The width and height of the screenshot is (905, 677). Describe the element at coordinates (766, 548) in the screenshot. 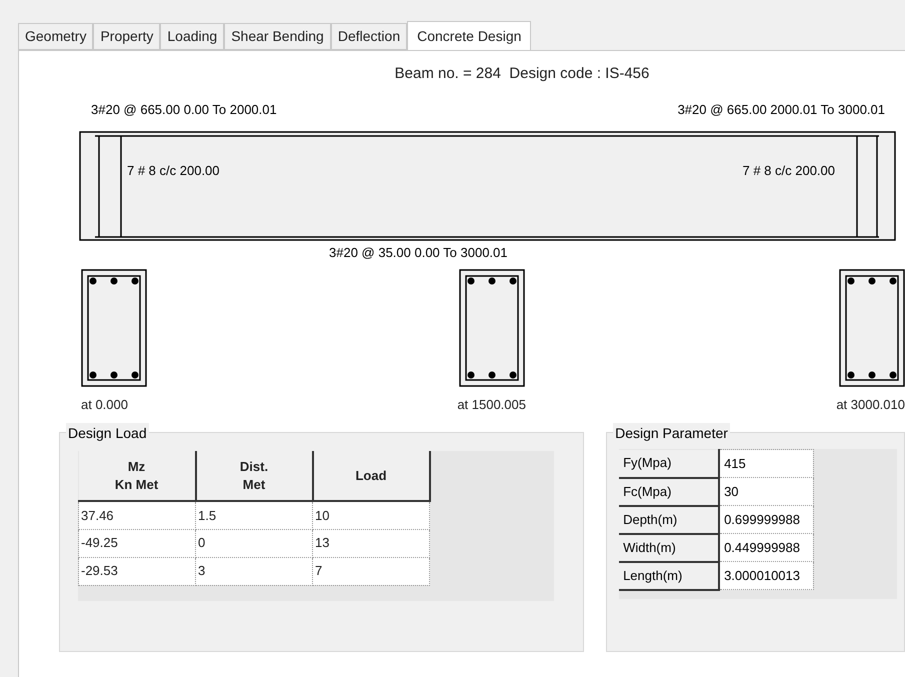

I see `parameter-value: 0.449999988` at that location.